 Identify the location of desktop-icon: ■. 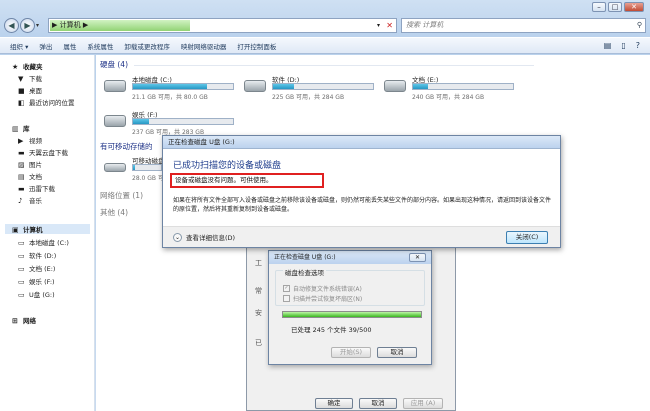
(21, 91).